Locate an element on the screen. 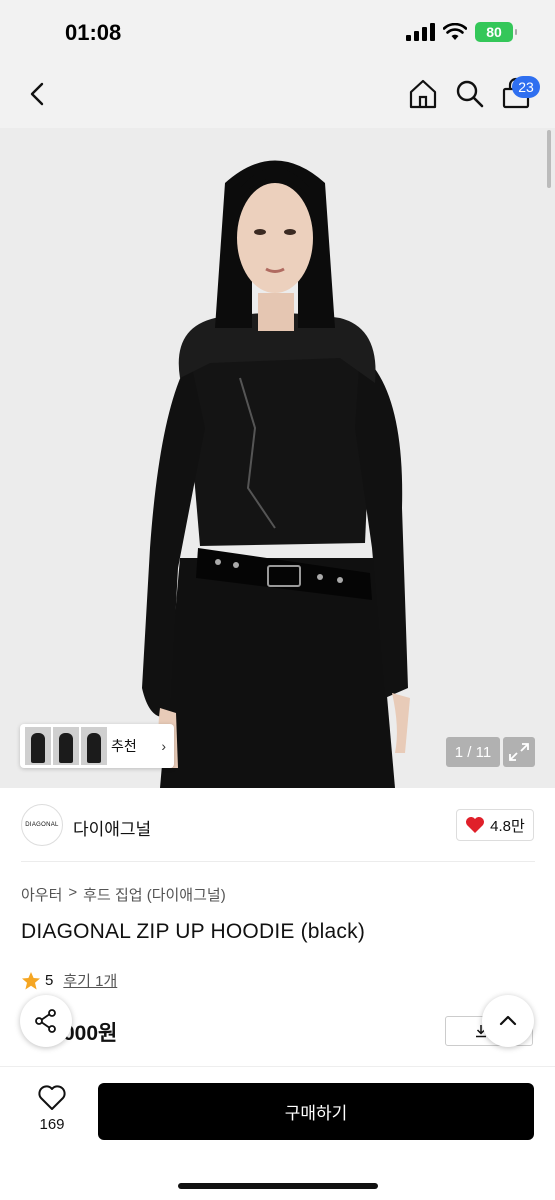 The image size is (555, 1200). brand-logo-text: DIAGONAL is located at coordinates (42, 825).